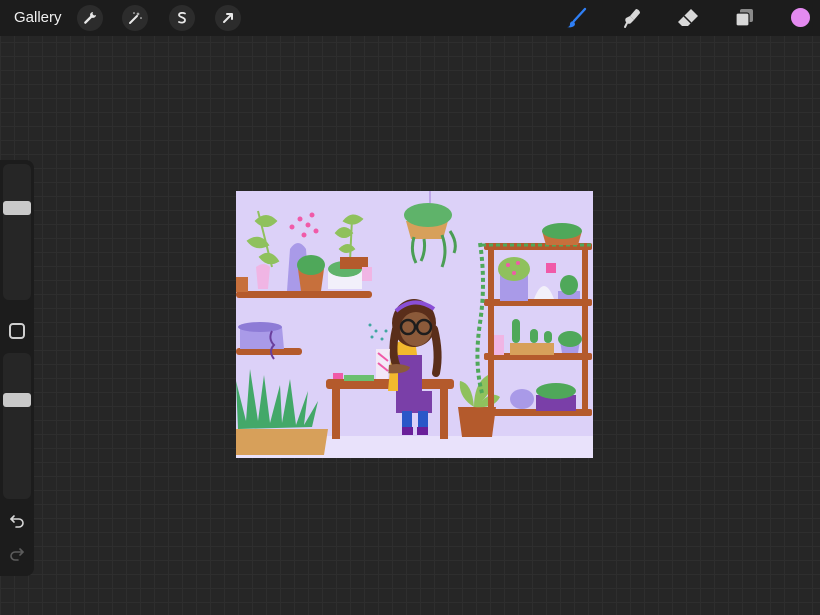 The image size is (820, 615). I want to click on redo-icon, so click(17, 554).